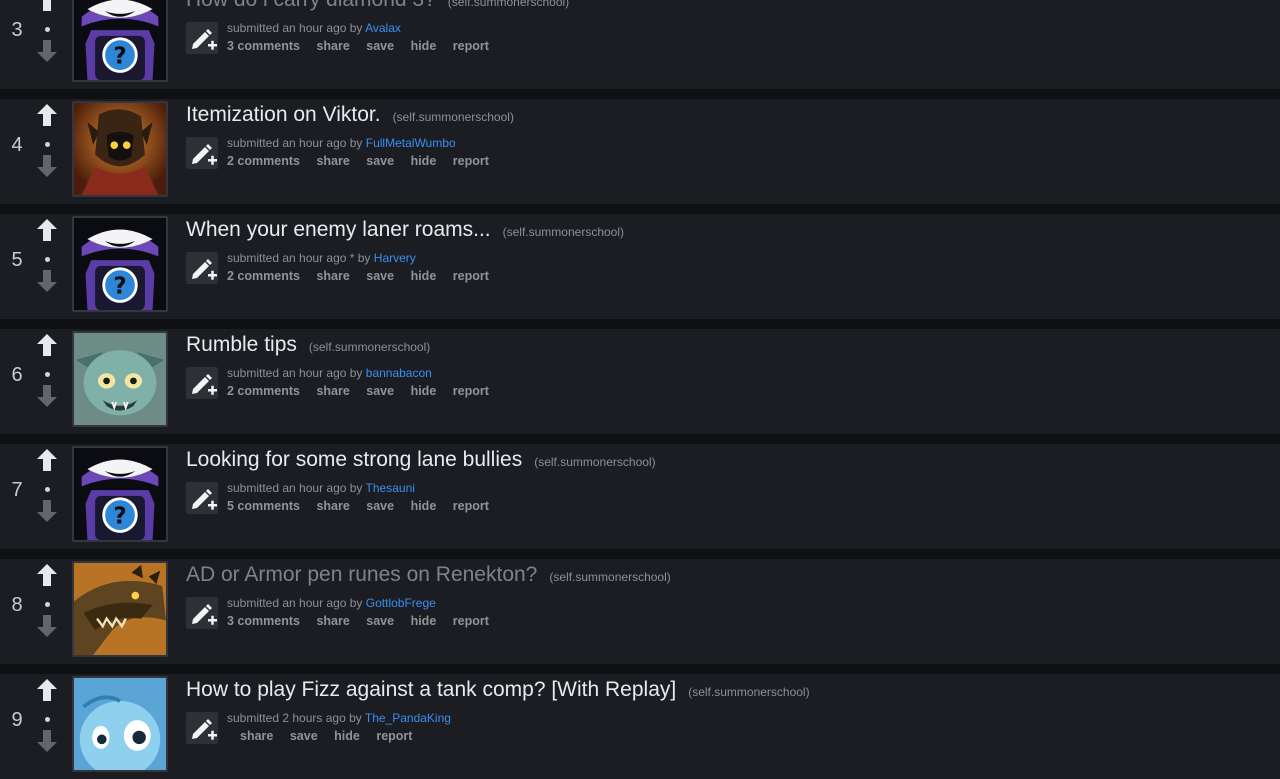  Describe the element at coordinates (299, 258) in the screenshot. I see `submitted-text: submitted an hour ago * by` at that location.